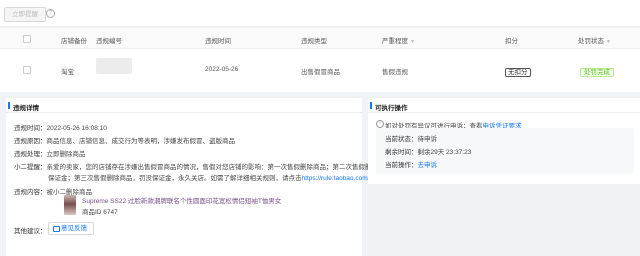  Describe the element at coordinates (56, 229) in the screenshot. I see `message-icon` at that location.